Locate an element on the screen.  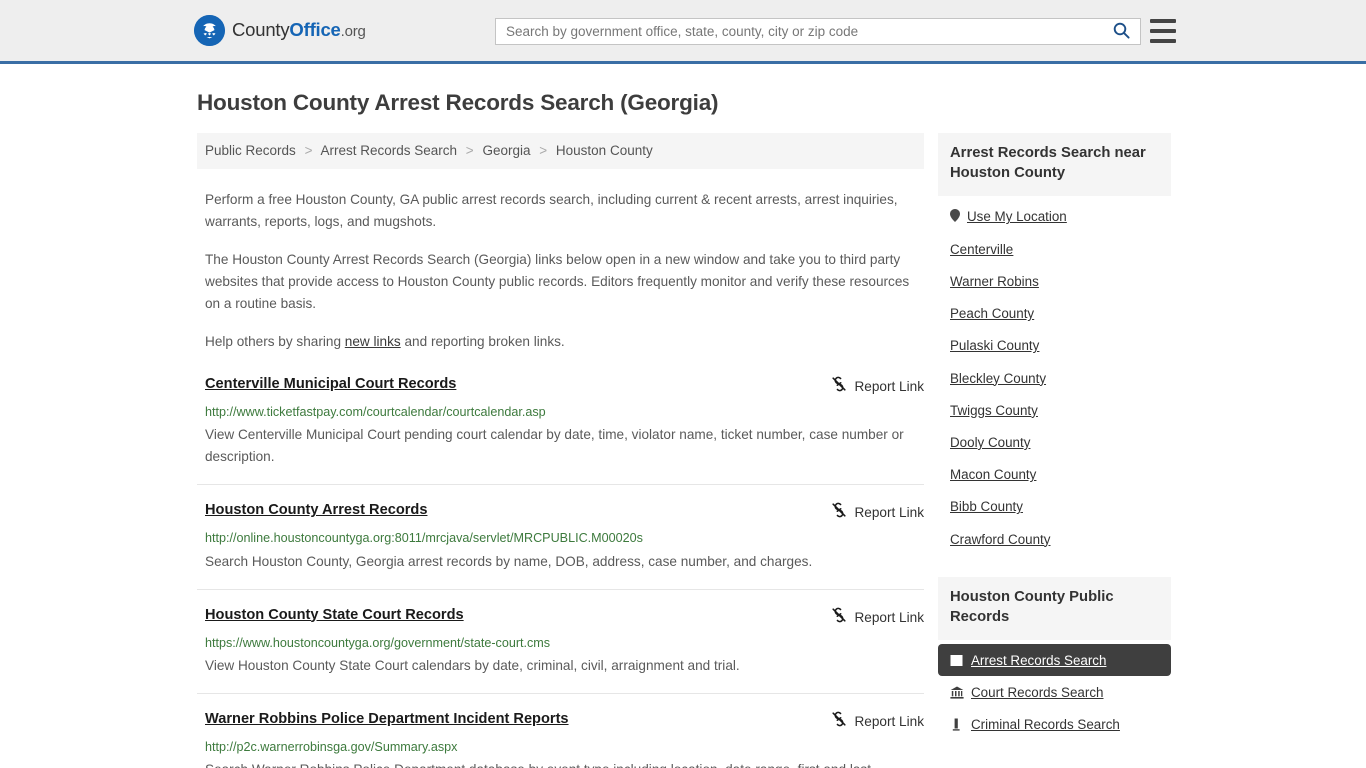
sidebar-item-pulaski-county: Pulaski County is located at coordinates (1054, 346).